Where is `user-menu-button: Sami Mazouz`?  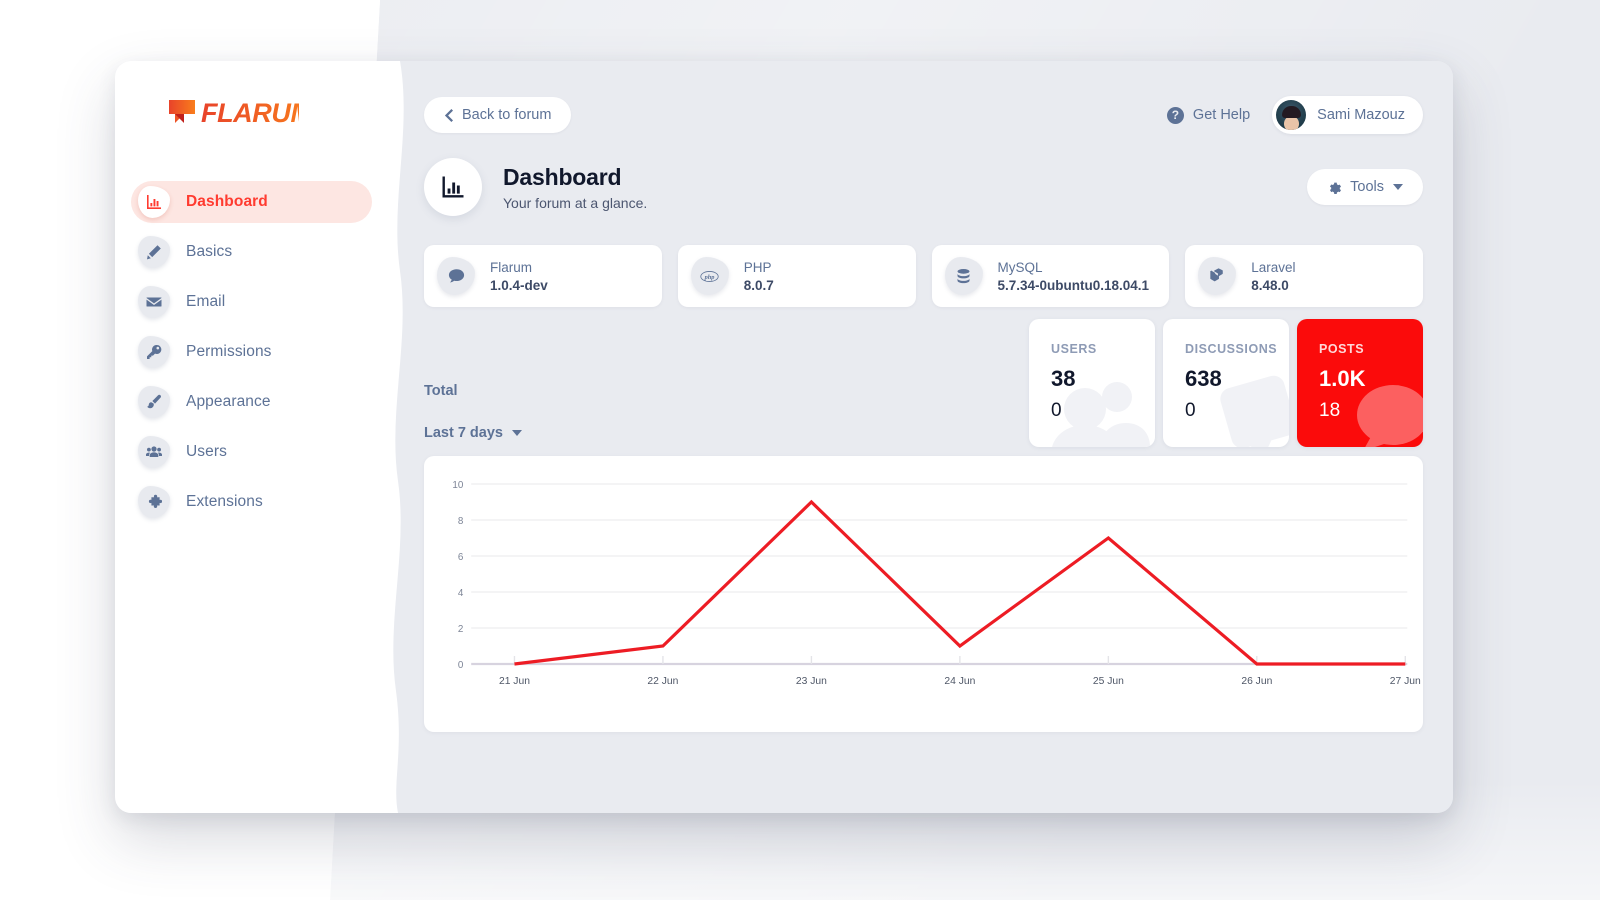
user-menu-button: Sami Mazouz is located at coordinates (1347, 115).